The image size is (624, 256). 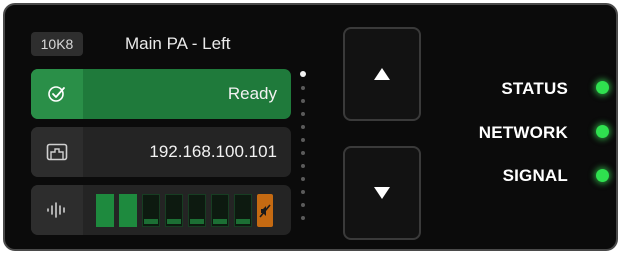 I want to click on ip-row: 192.168.100.101, so click(x=161, y=152).